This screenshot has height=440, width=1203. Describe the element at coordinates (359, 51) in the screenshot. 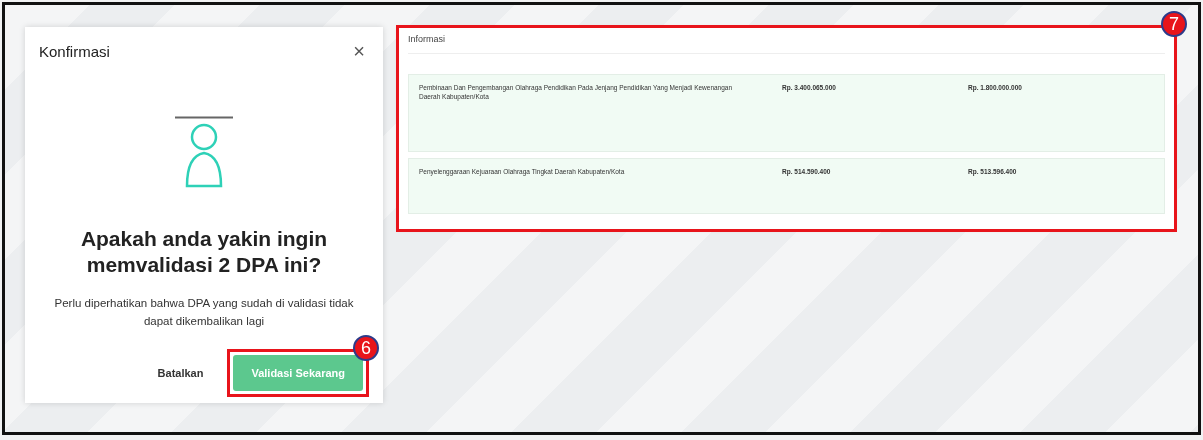

I see `close-button: ×` at that location.